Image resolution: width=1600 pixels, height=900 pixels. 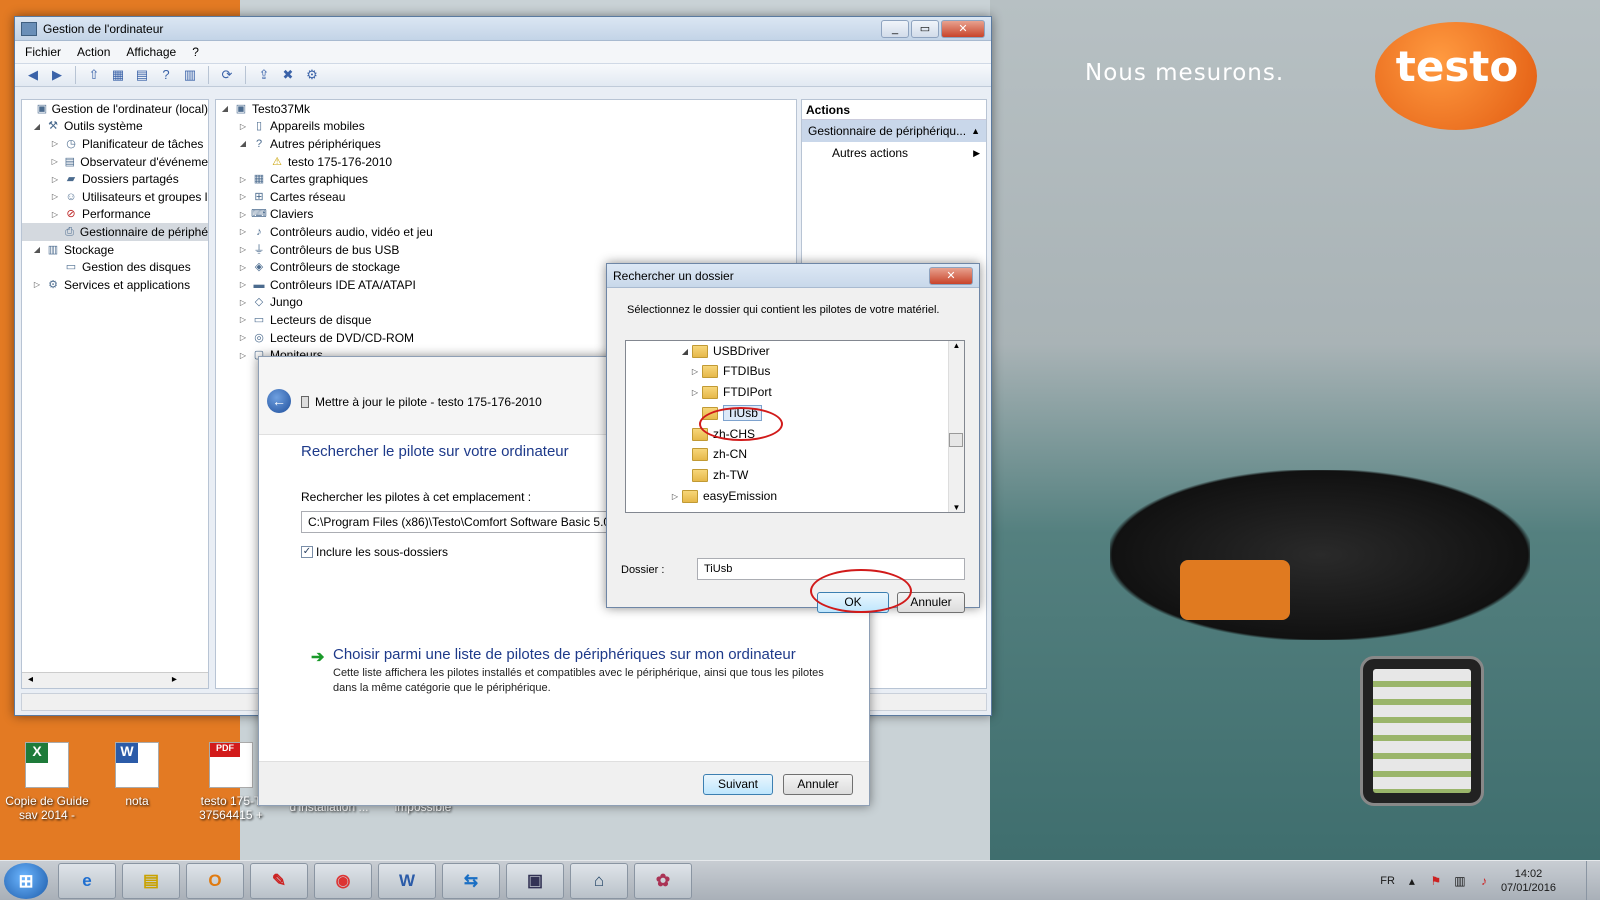 I want to click on cancel-button: Annuler, so click(x=818, y=784).